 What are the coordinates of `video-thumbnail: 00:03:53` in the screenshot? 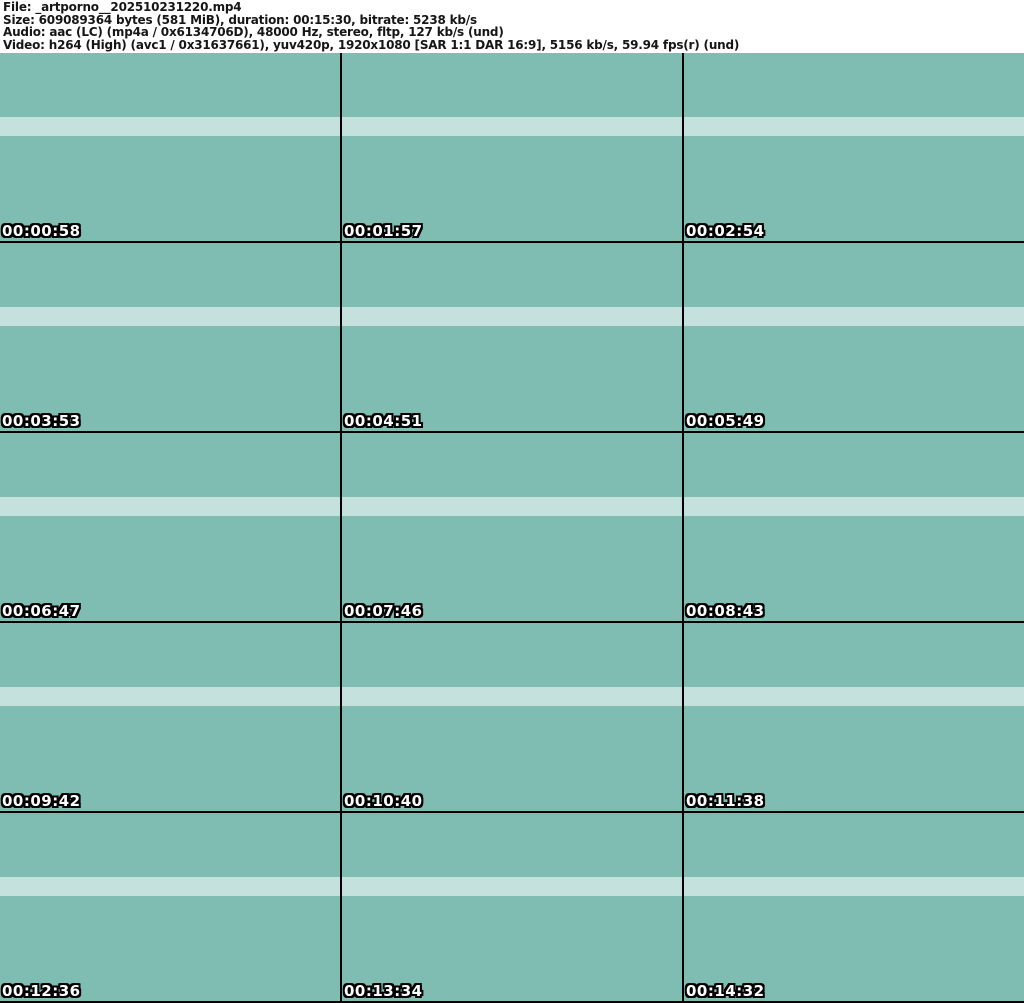 It's located at (170, 337).